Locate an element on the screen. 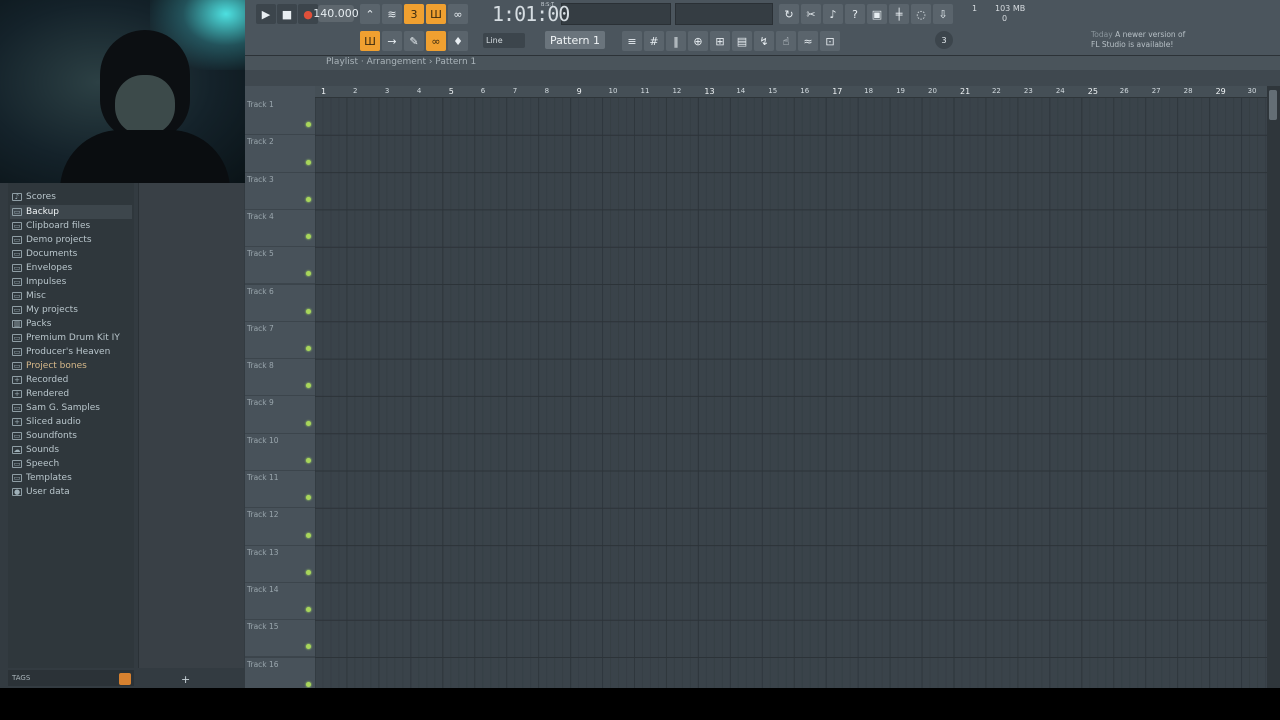 This screenshot has height=720, width=1280. browser-item: ▭ Clipboard files is located at coordinates (51, 226).